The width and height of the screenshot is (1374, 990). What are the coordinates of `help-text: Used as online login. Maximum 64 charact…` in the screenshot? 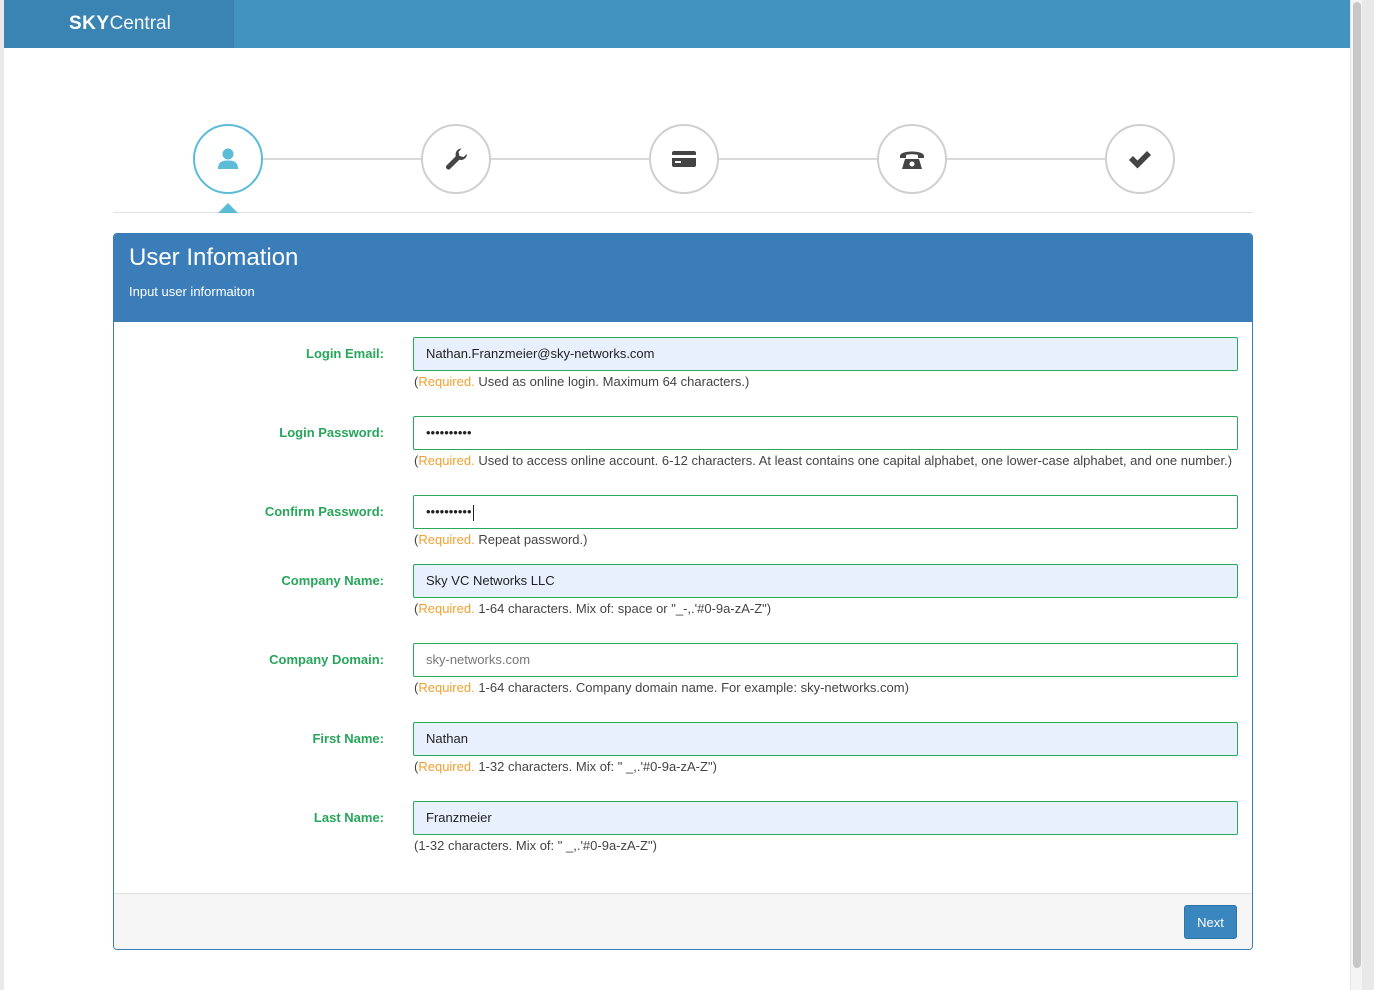 It's located at (612, 381).